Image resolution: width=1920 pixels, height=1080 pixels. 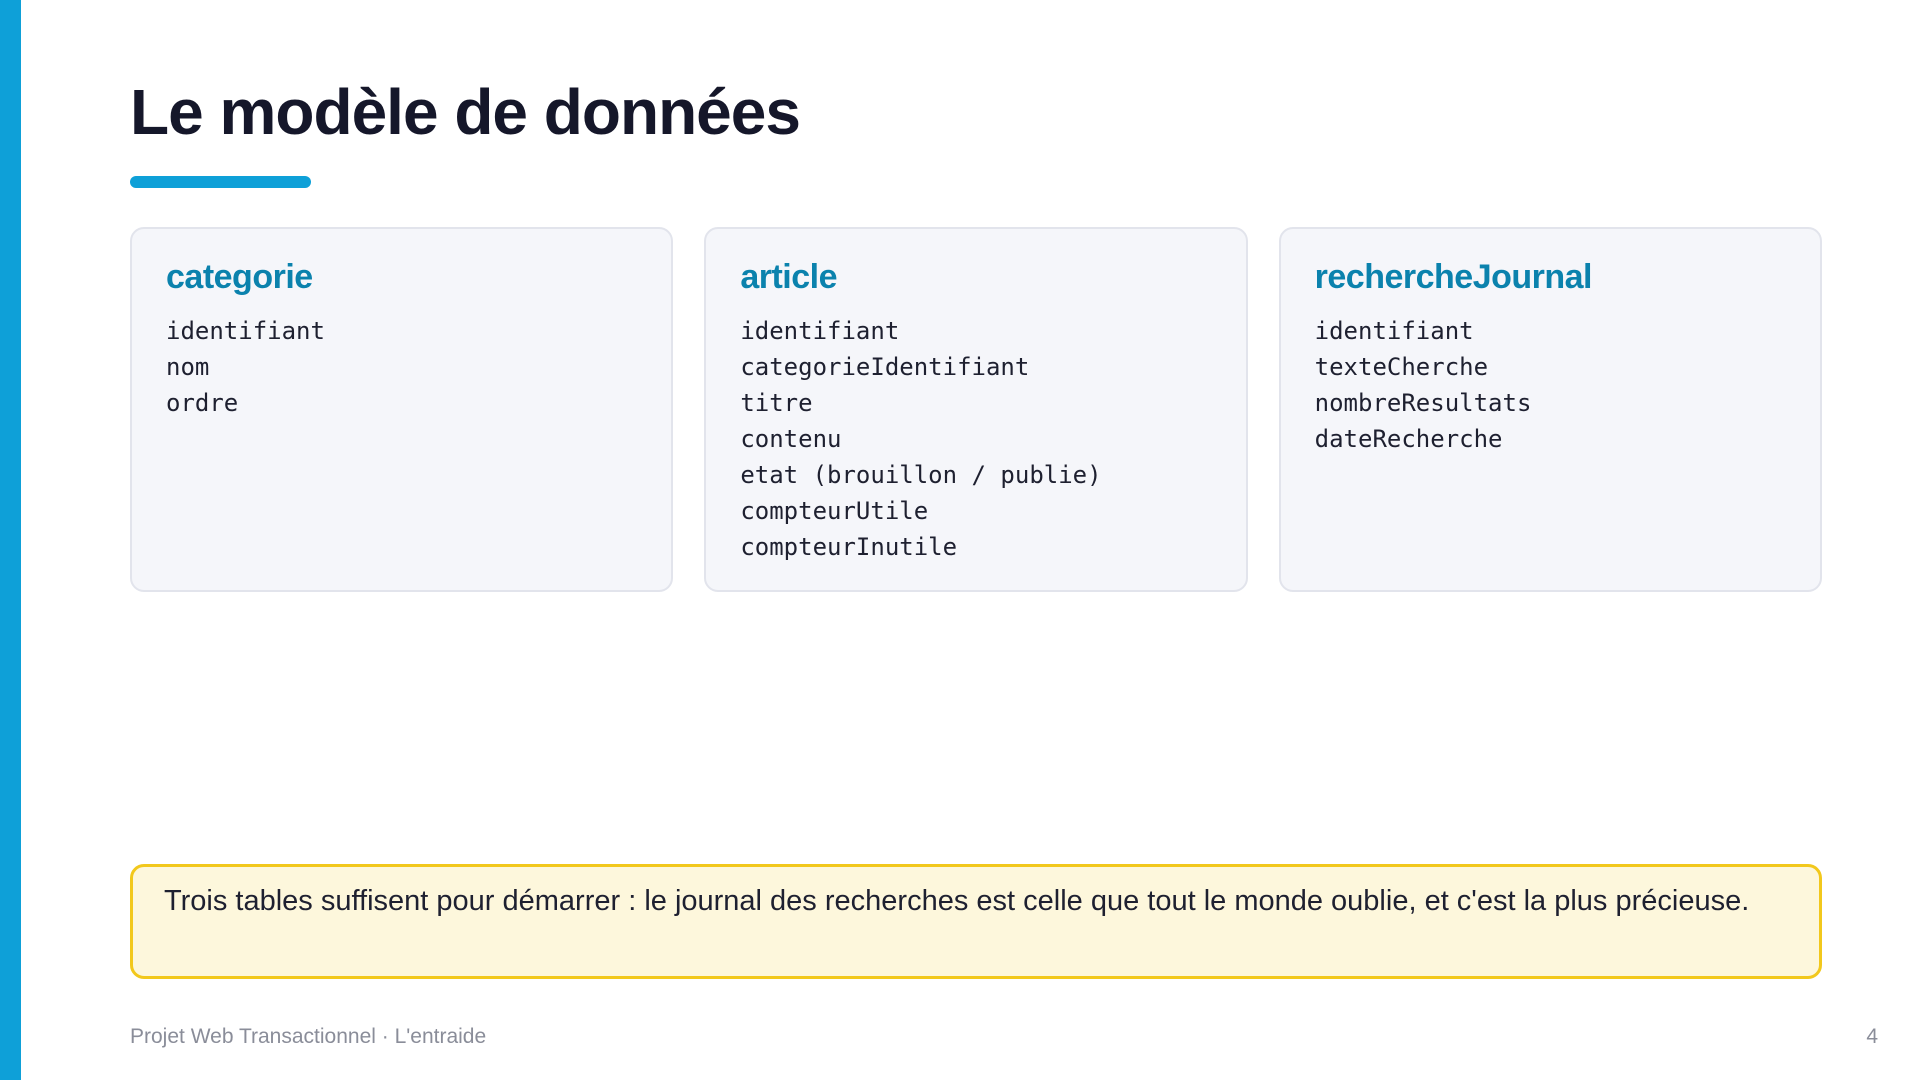 I want to click on field-item: titre, so click(x=776, y=403).